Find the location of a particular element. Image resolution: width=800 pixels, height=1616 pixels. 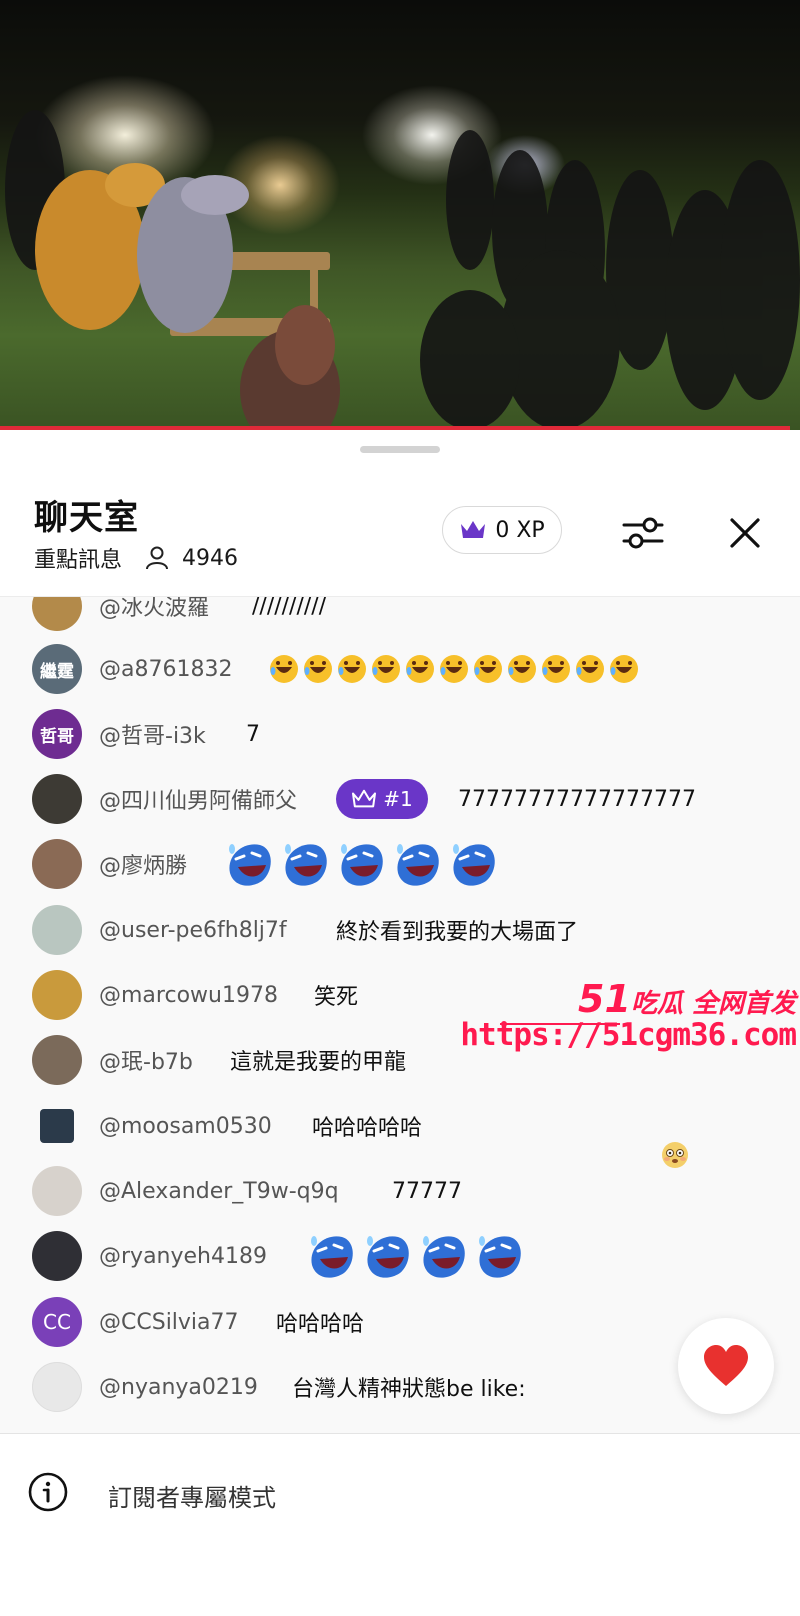

list-item: 哲哥 @哲哥-i3k 7 is located at coordinates (400, 734).